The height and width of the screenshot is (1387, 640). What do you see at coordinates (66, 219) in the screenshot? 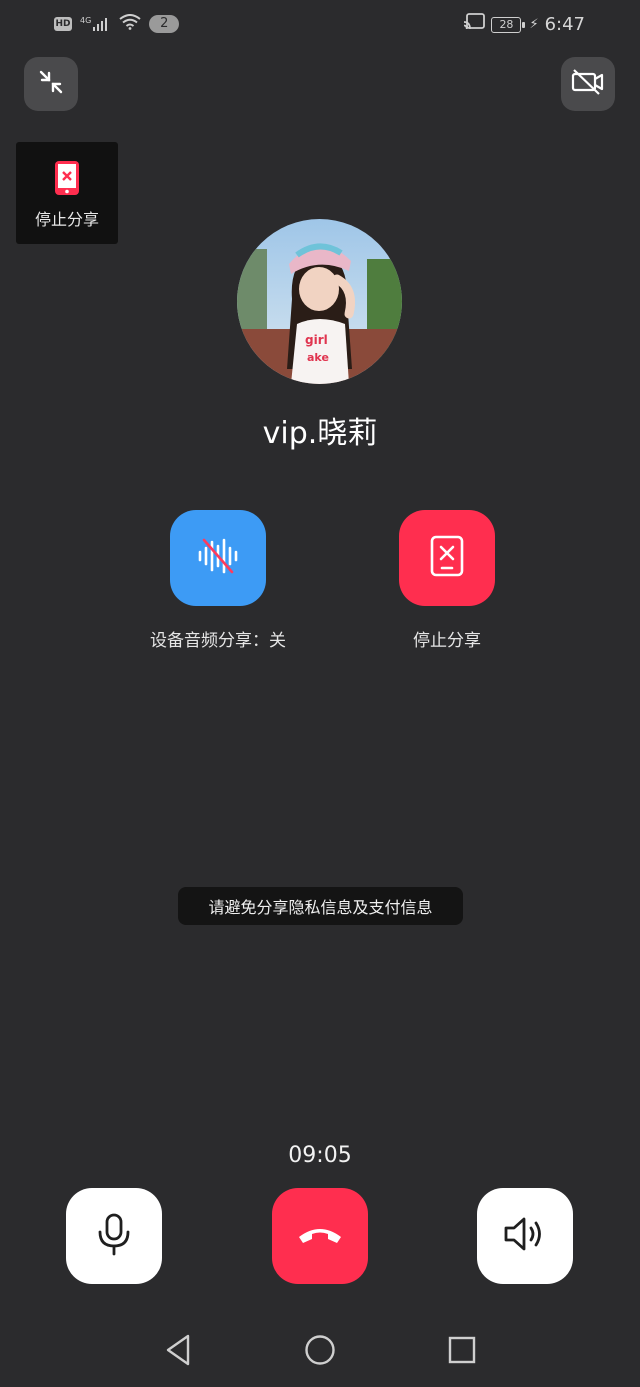
I see `stop-share-mini-label: 停止分享` at bounding box center [66, 219].